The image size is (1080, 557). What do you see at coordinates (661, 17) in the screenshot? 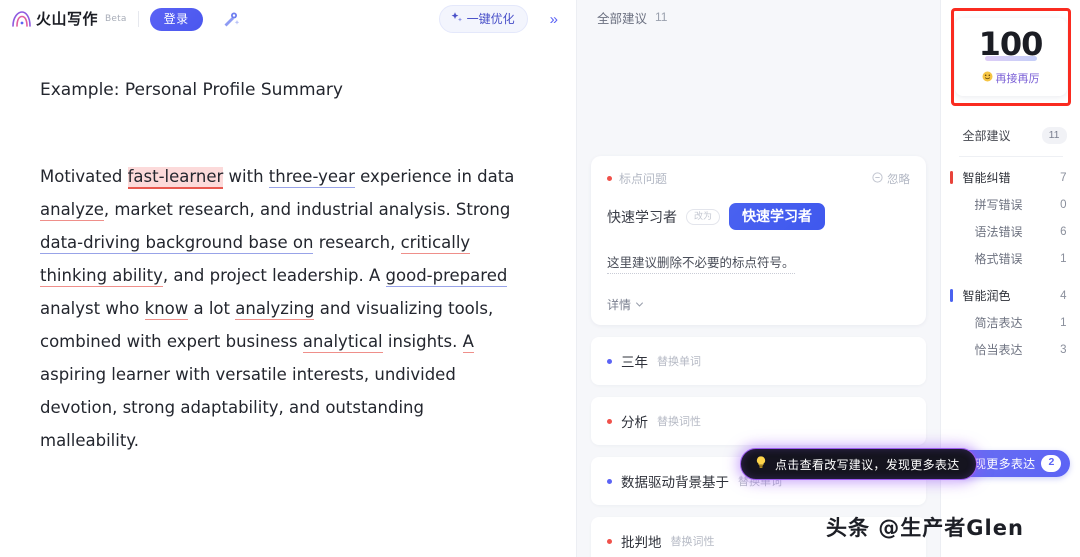
I see `suggestions-header-count: 11` at bounding box center [661, 17].